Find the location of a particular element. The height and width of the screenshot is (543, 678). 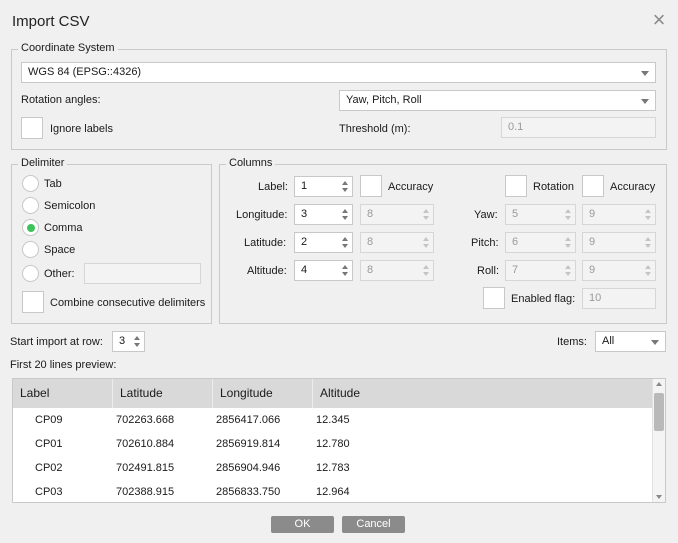

column-header-latitude: Latitude is located at coordinates (163, 393).